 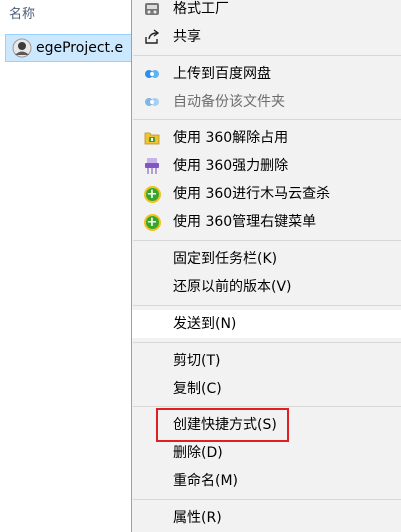 What do you see at coordinates (266, 11) in the screenshot?
I see `menu-item-format-factory: 格式工厂` at bounding box center [266, 11].